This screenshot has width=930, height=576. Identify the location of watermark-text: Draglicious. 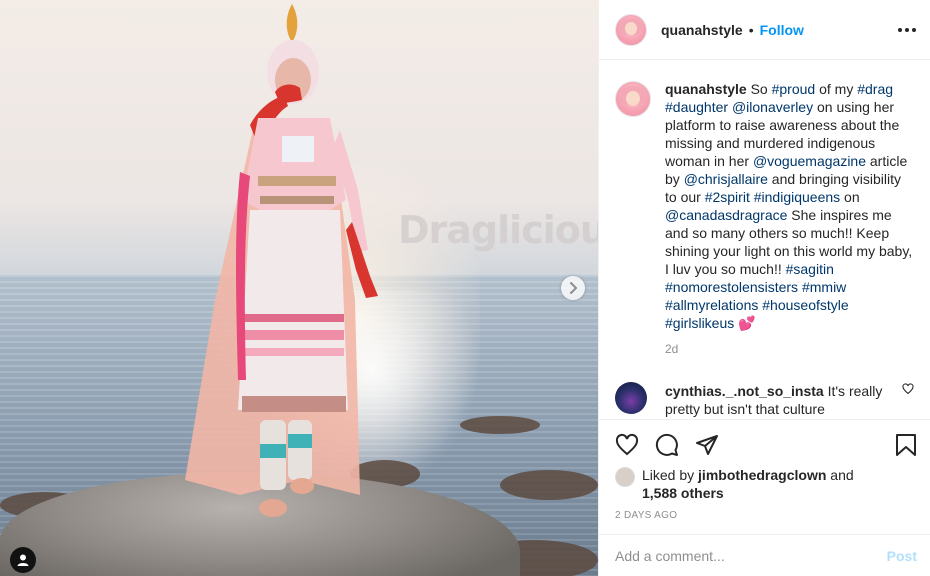
(498, 230).